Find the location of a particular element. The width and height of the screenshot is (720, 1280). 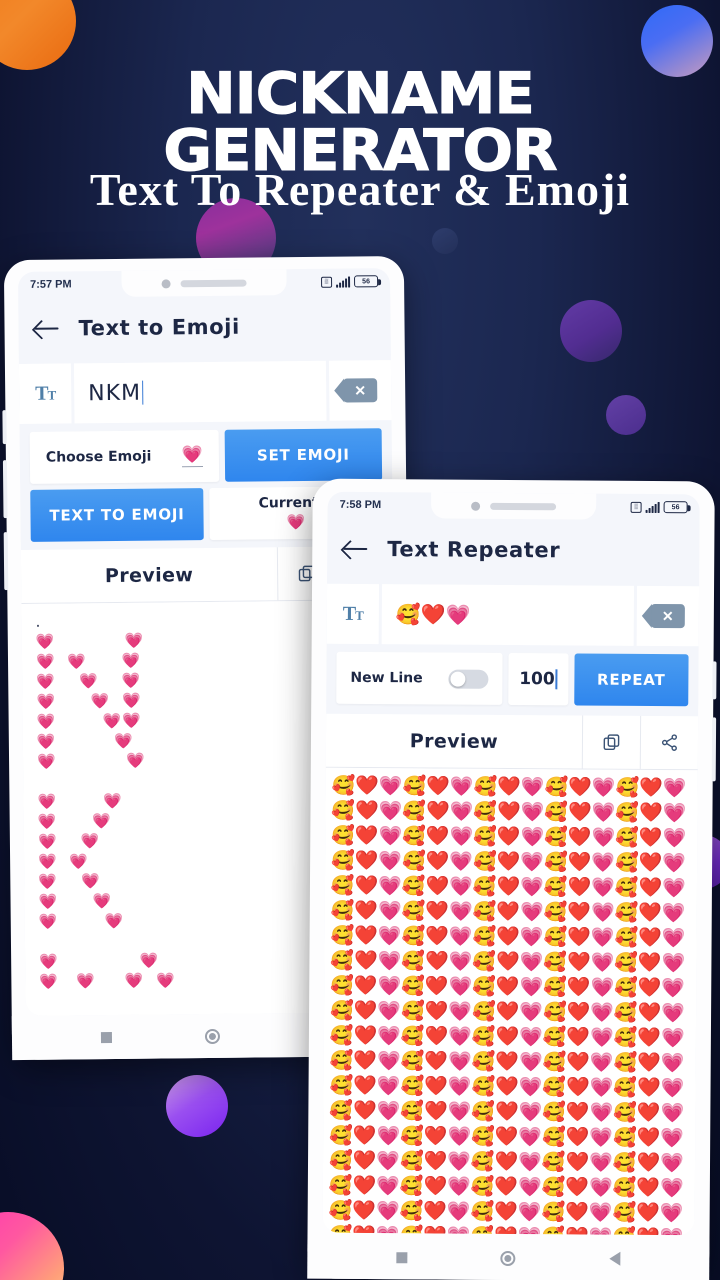

phone2-preview-bar: Preview is located at coordinates (512, 742).